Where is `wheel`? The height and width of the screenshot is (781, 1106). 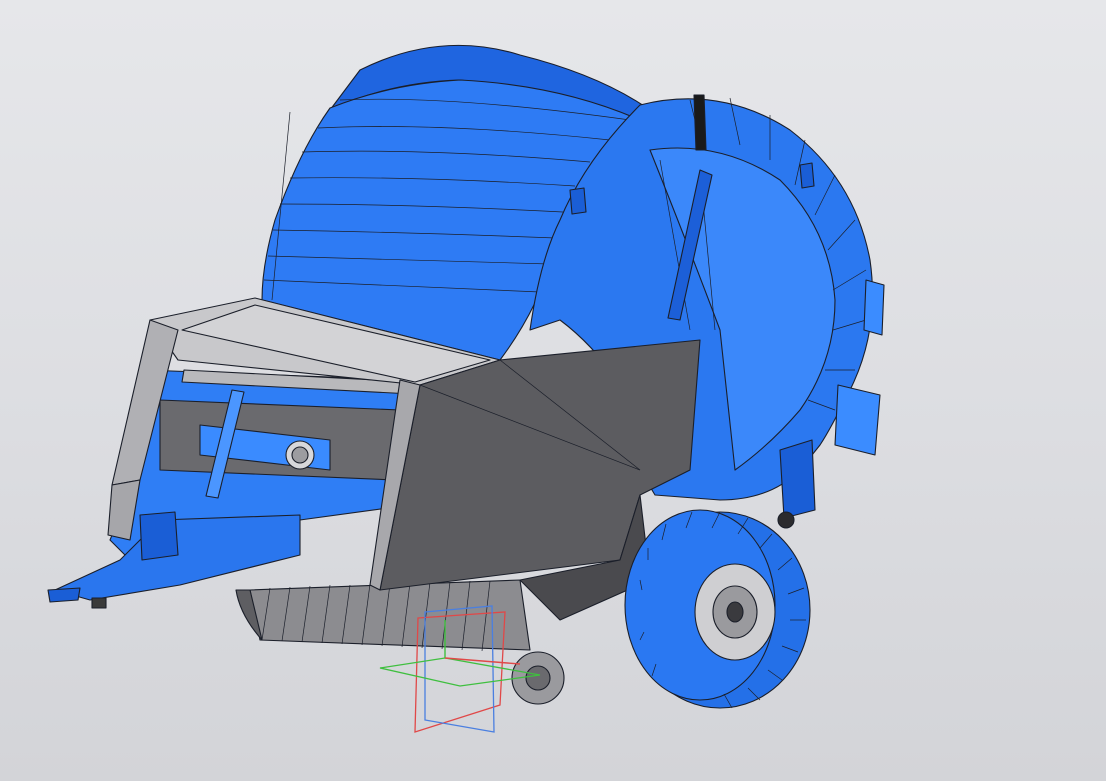
wheel is located at coordinates (717, 609).